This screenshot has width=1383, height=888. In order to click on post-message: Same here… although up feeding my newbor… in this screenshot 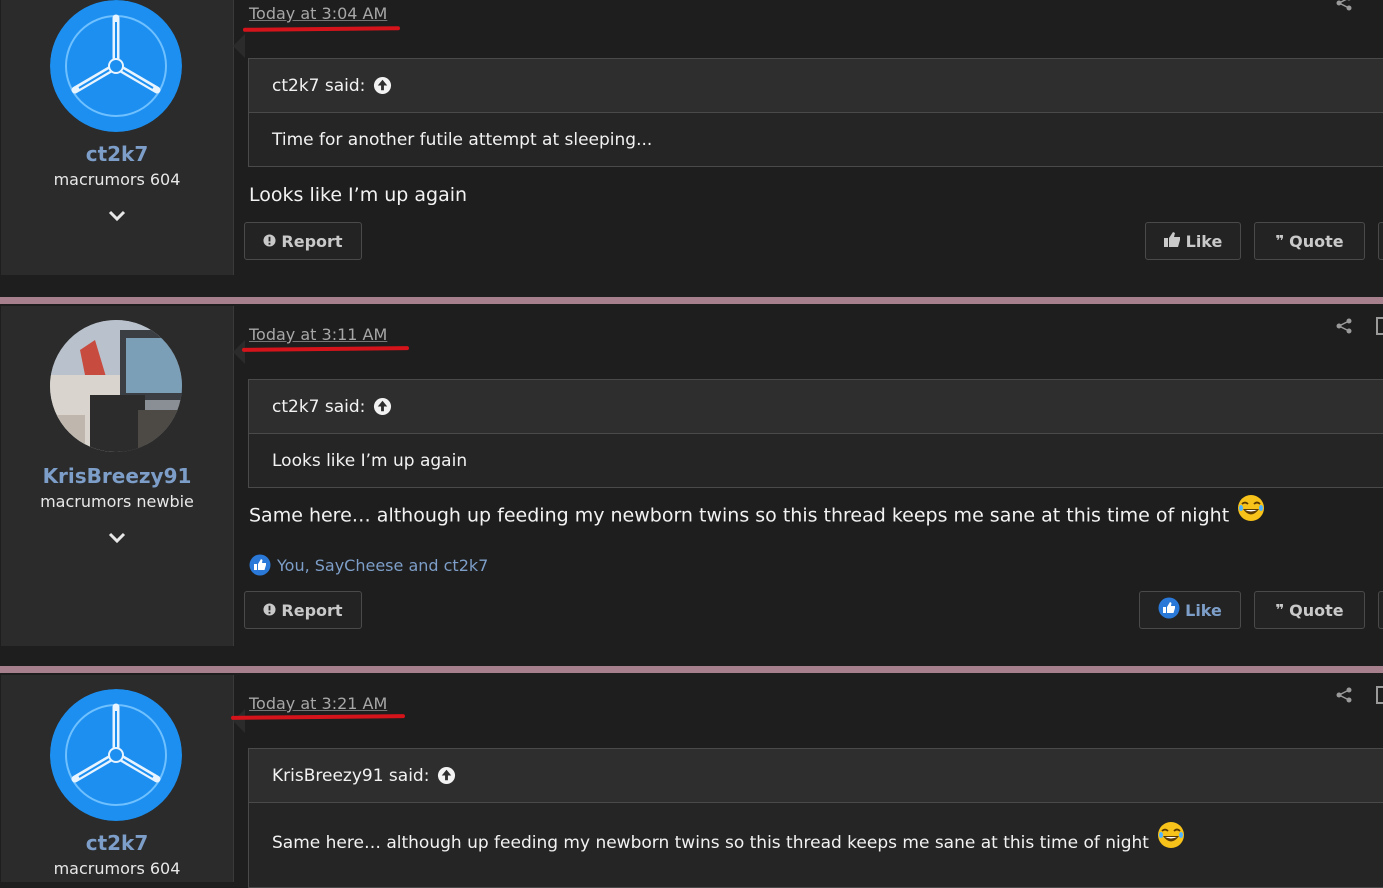, I will do `click(757, 512)`.